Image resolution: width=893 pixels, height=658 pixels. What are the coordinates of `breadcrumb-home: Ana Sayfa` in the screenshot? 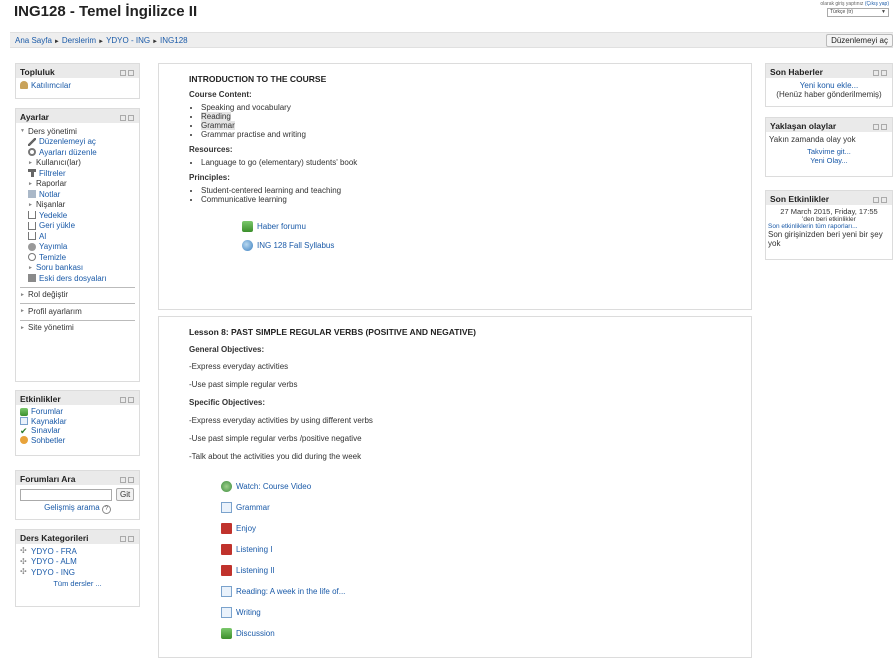 It's located at (33, 40).